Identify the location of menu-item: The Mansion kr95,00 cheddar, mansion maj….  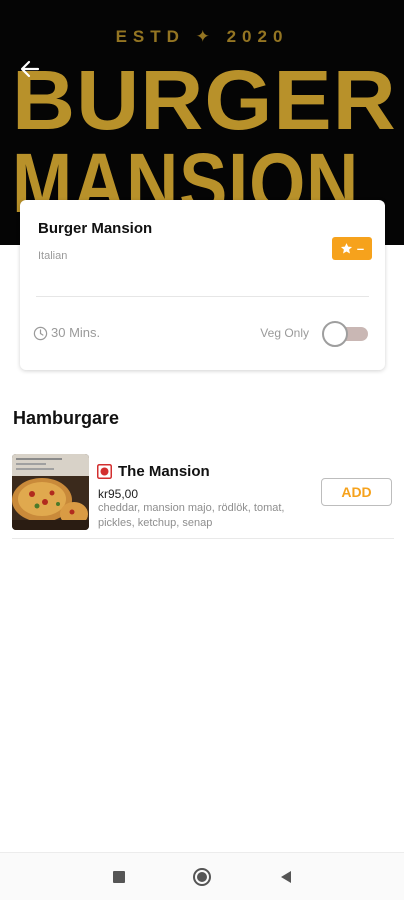
(203, 496).